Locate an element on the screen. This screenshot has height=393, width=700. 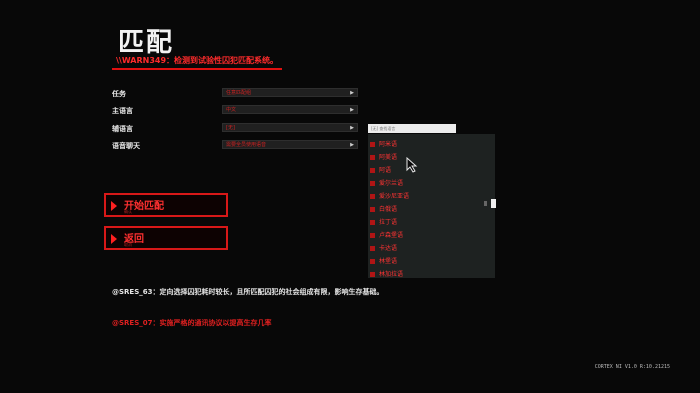
primary-language-select: 中文 ▶ is located at coordinates (290, 109).